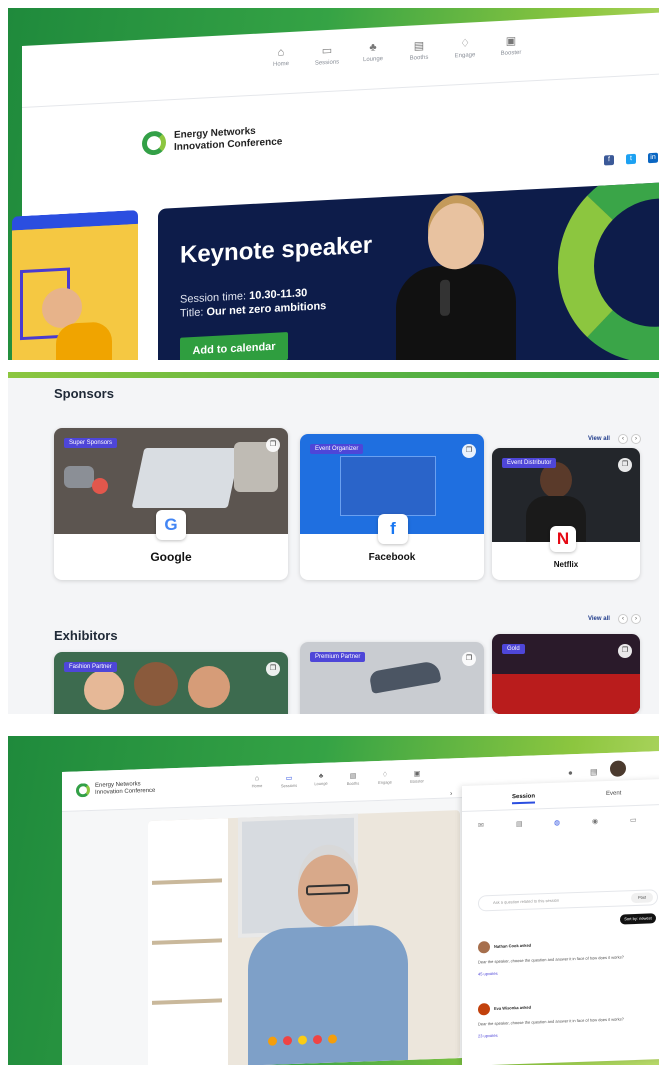  I want to click on session-video, so click(304, 937).